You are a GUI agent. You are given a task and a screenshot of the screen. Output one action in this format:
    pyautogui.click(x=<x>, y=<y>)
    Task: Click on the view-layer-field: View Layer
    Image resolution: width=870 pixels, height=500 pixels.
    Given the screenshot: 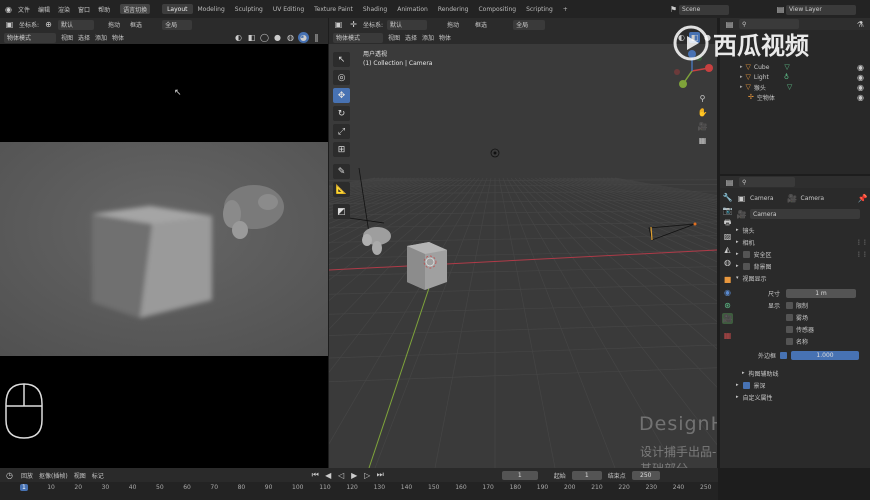 What is the action you would take?
    pyautogui.click(x=821, y=9)
    